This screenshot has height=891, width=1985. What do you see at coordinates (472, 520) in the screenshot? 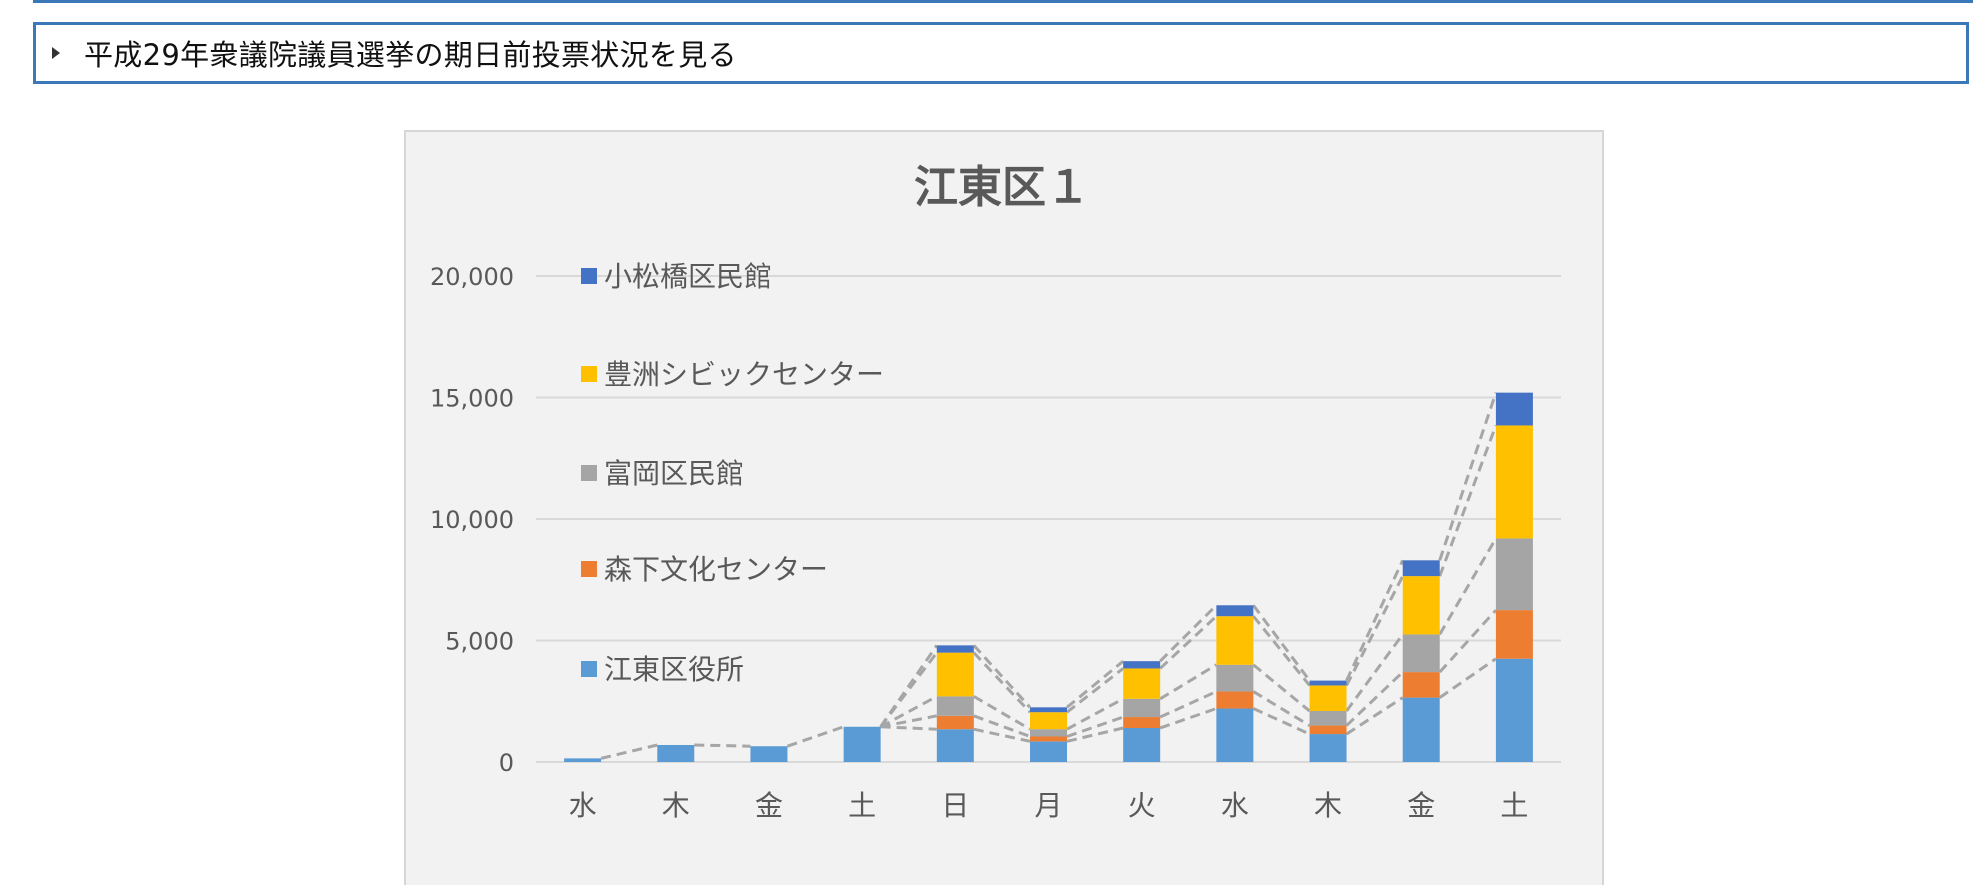
I see `y-tick-label: 10,000` at bounding box center [472, 520].